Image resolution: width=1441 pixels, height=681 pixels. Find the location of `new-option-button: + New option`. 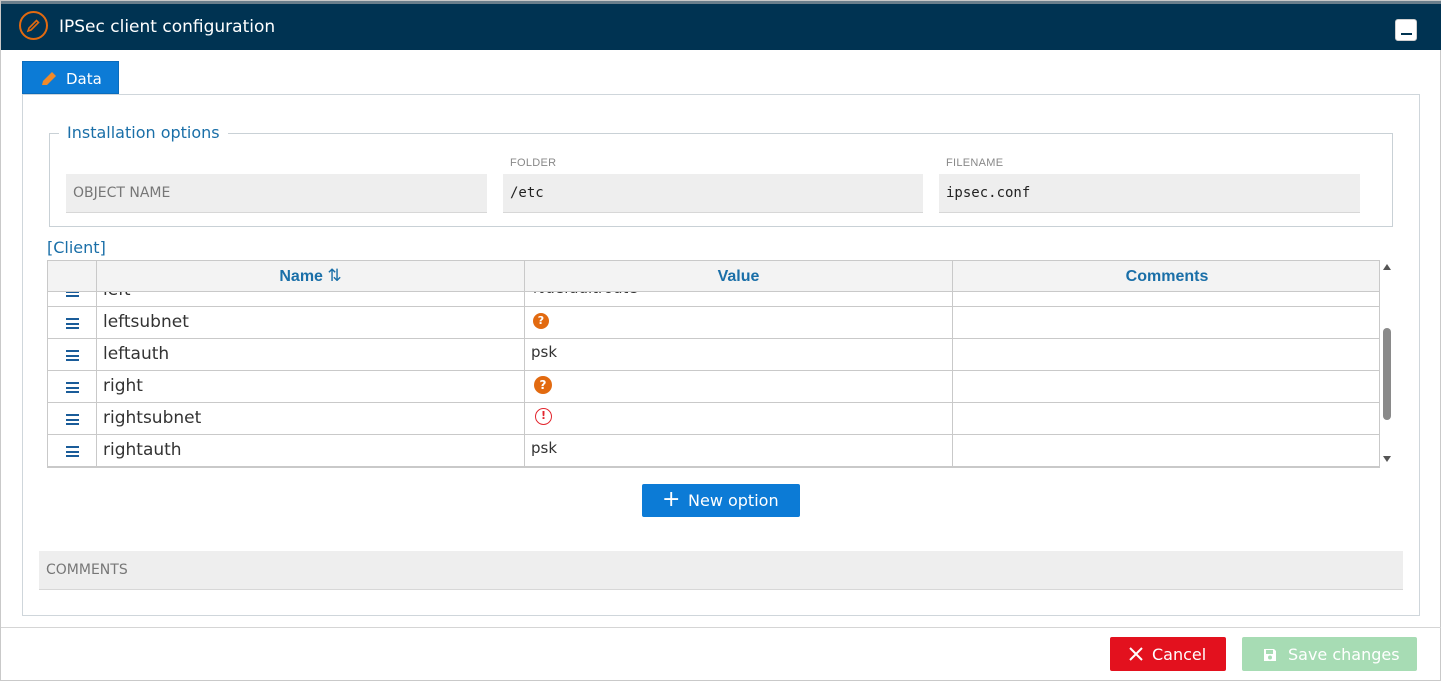

new-option-button: + New option is located at coordinates (721, 500).